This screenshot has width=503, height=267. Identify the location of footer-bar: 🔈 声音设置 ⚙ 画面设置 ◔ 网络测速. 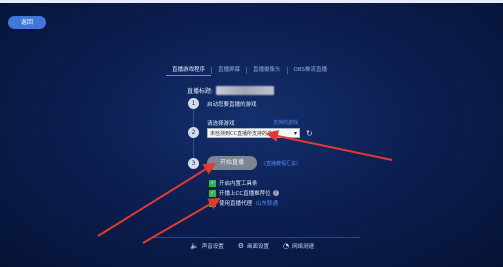
(252, 246).